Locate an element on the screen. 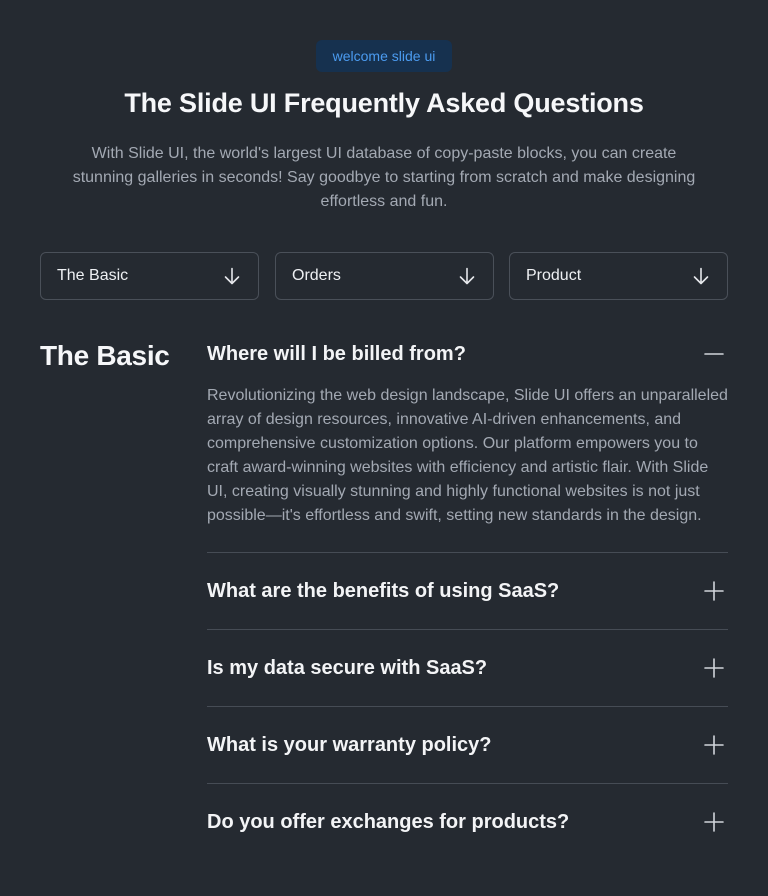 This screenshot has height=896, width=768. minus-icon is located at coordinates (714, 354).